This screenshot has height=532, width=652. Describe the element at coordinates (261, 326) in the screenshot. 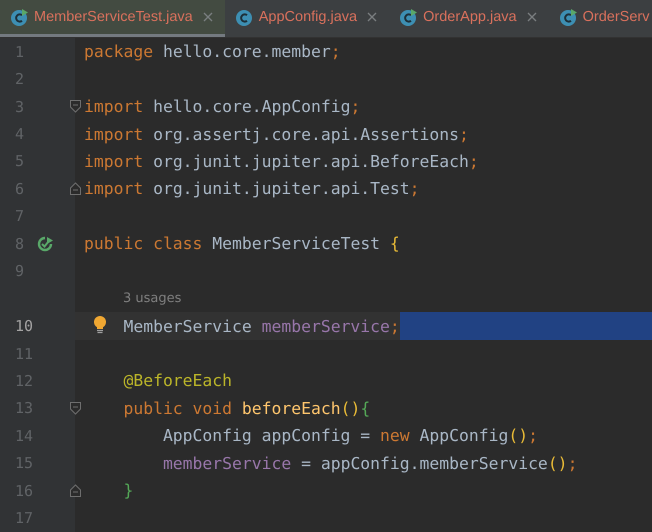

I see `code-line: MemberService memberService;` at that location.